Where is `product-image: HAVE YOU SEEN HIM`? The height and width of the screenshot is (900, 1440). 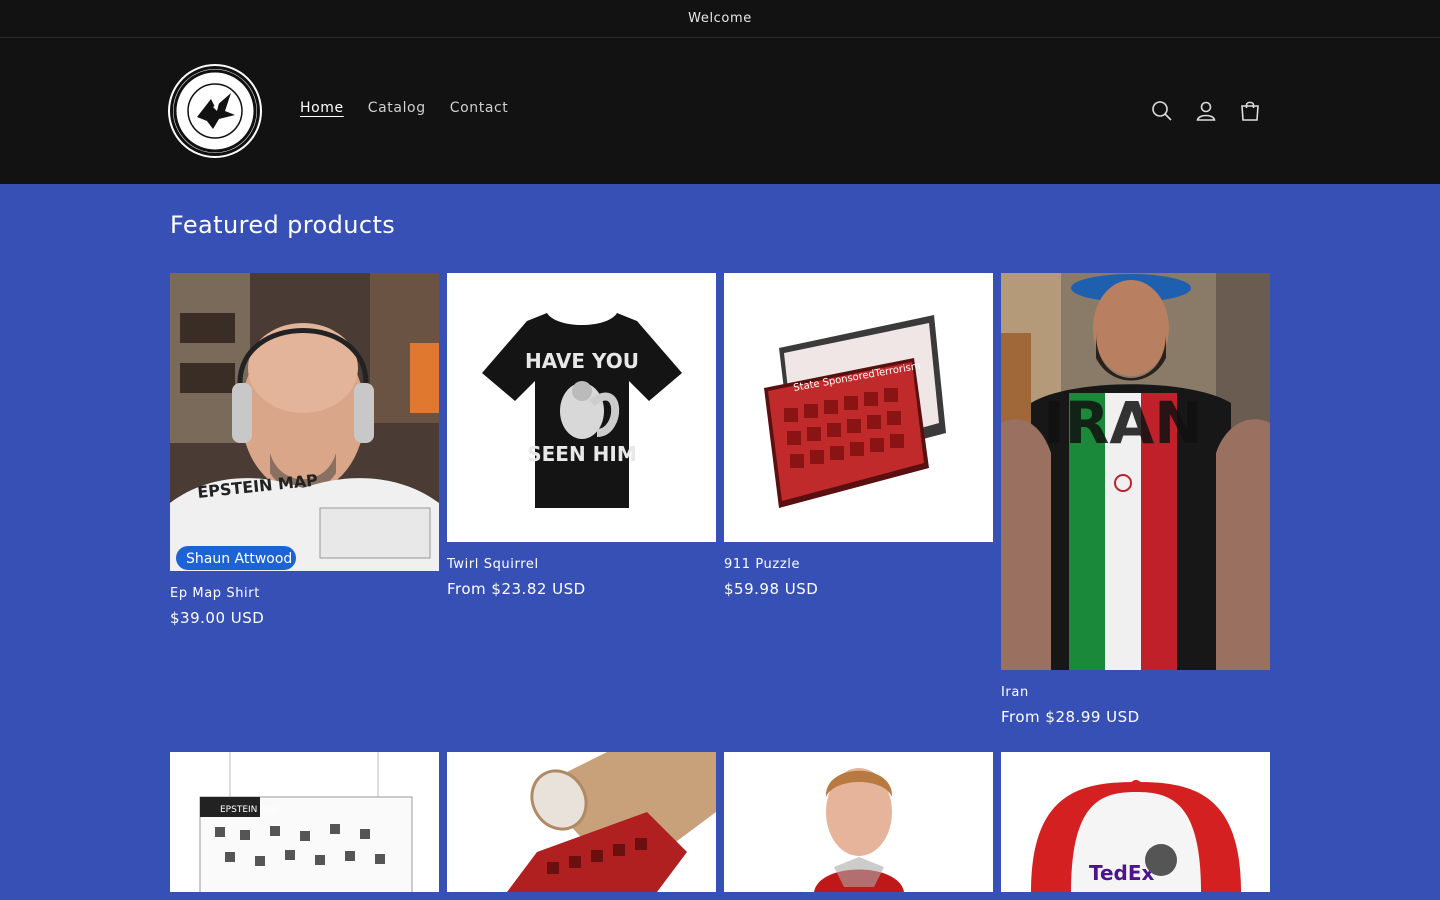
product-image: HAVE YOU SEEN HIM is located at coordinates (581, 407).